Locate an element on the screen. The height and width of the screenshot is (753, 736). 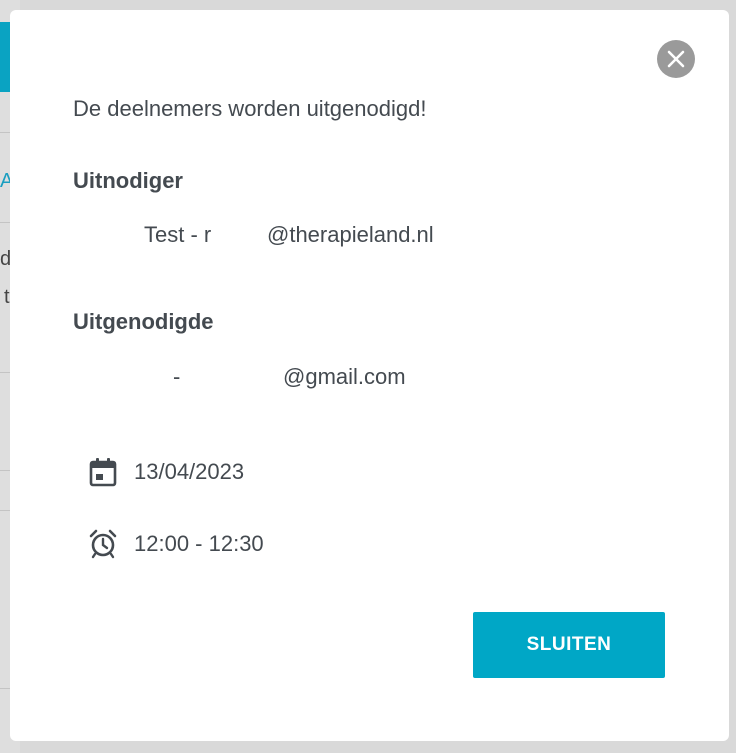
appointment-date: 13/04/2023 is located at coordinates (189, 471).